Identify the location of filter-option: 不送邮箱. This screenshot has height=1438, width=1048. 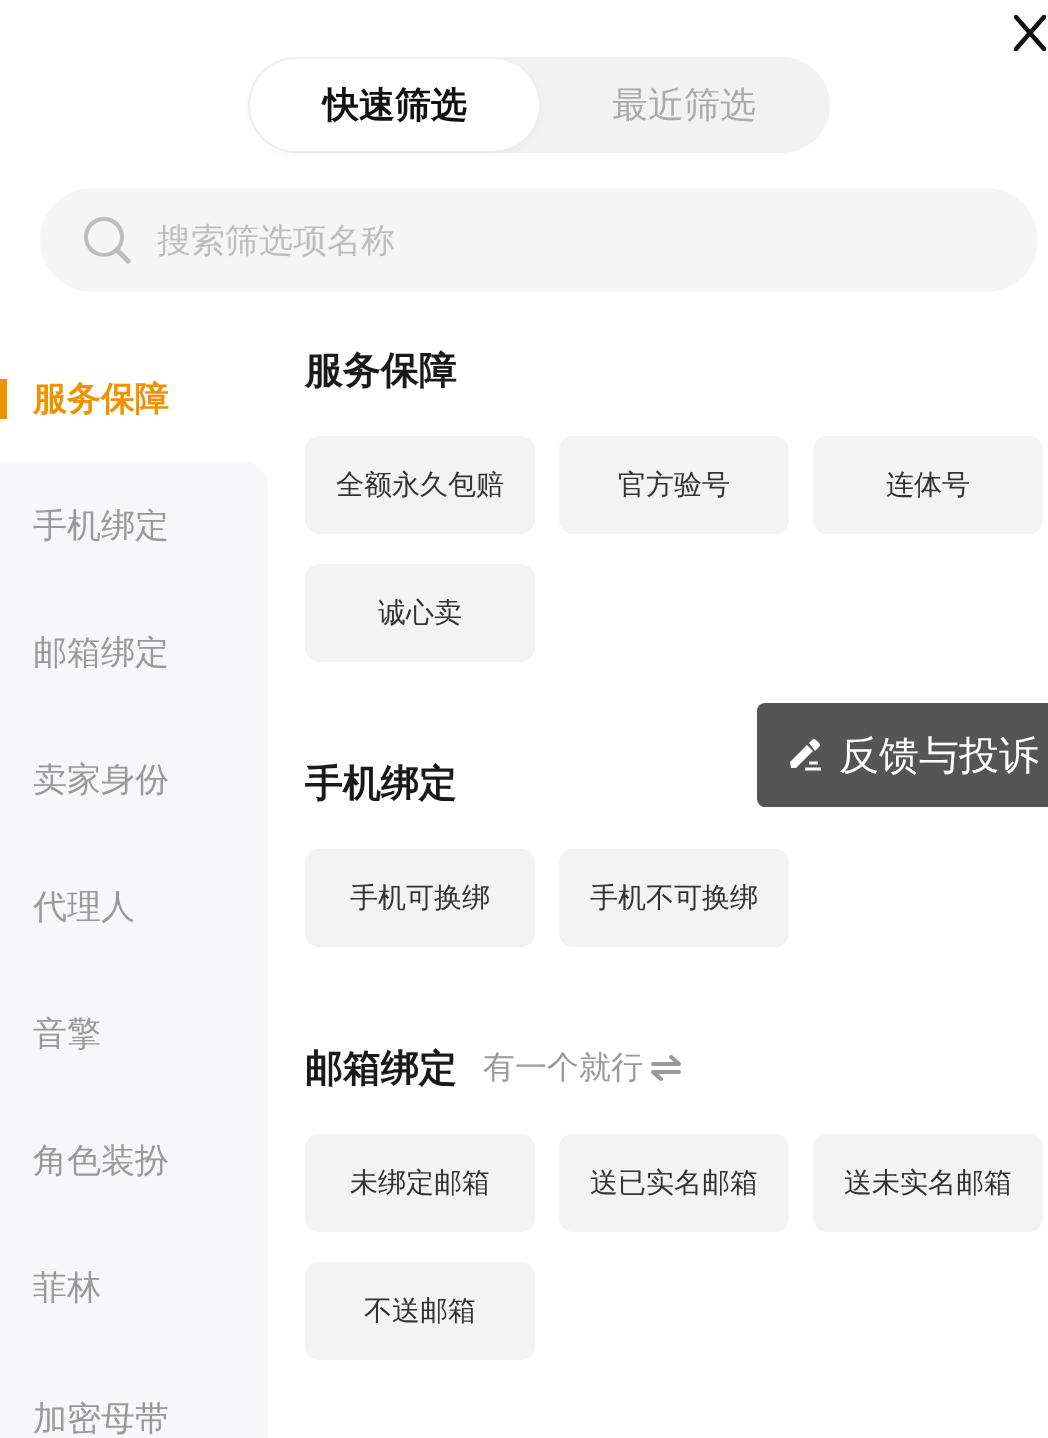
(420, 1311).